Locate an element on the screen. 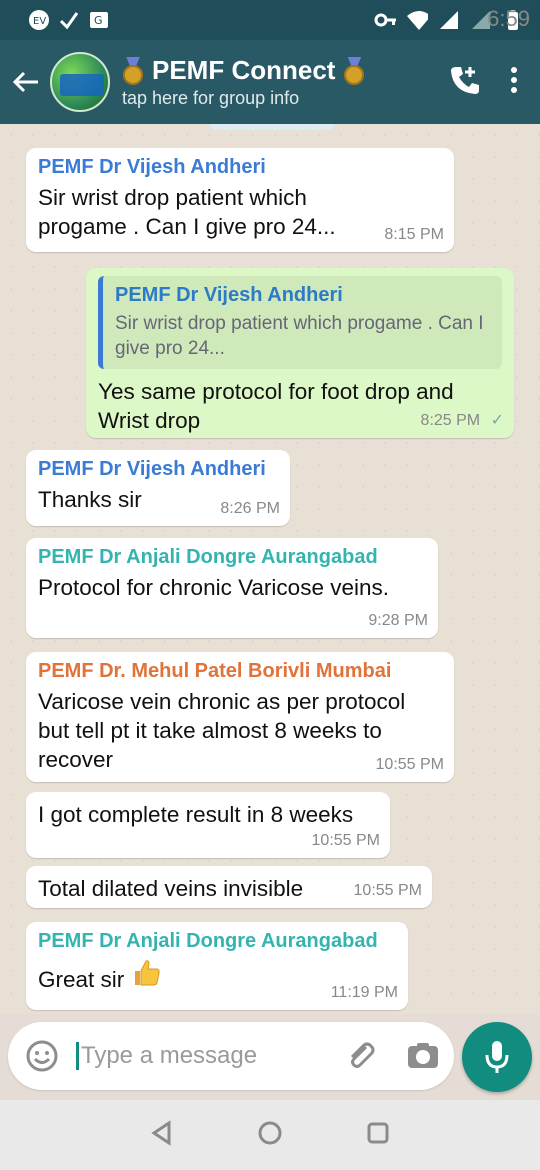  vpn-badge-icon: EV is located at coordinates (39, 20).